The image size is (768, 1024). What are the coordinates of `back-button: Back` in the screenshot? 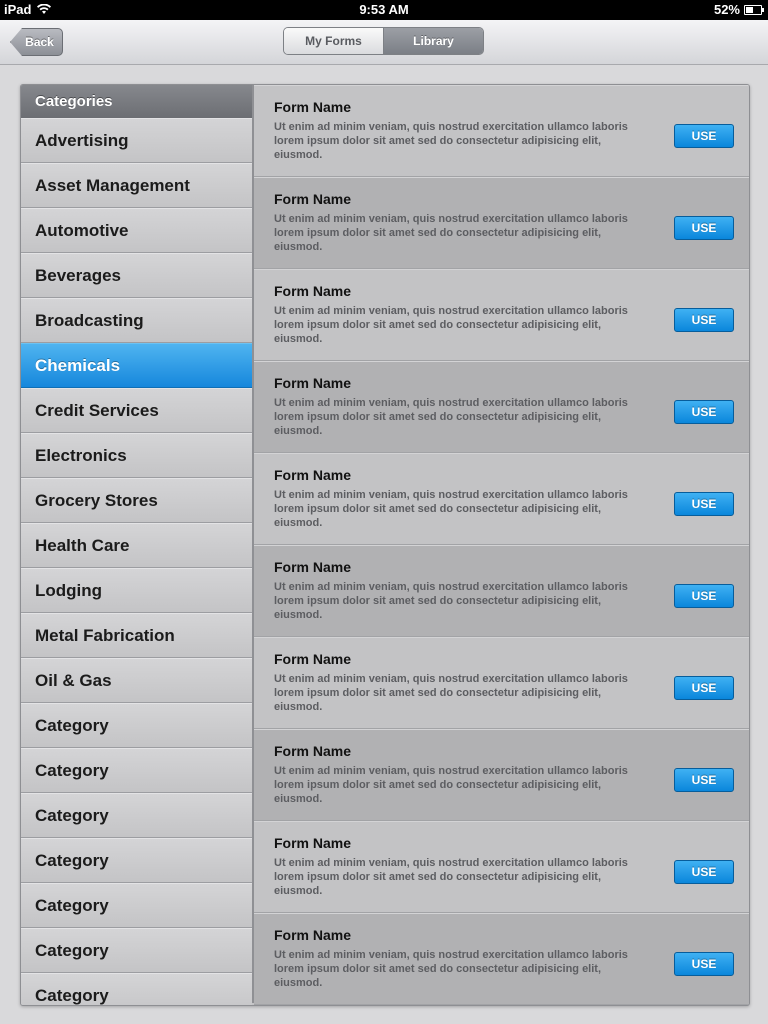 It's located at (36, 42).